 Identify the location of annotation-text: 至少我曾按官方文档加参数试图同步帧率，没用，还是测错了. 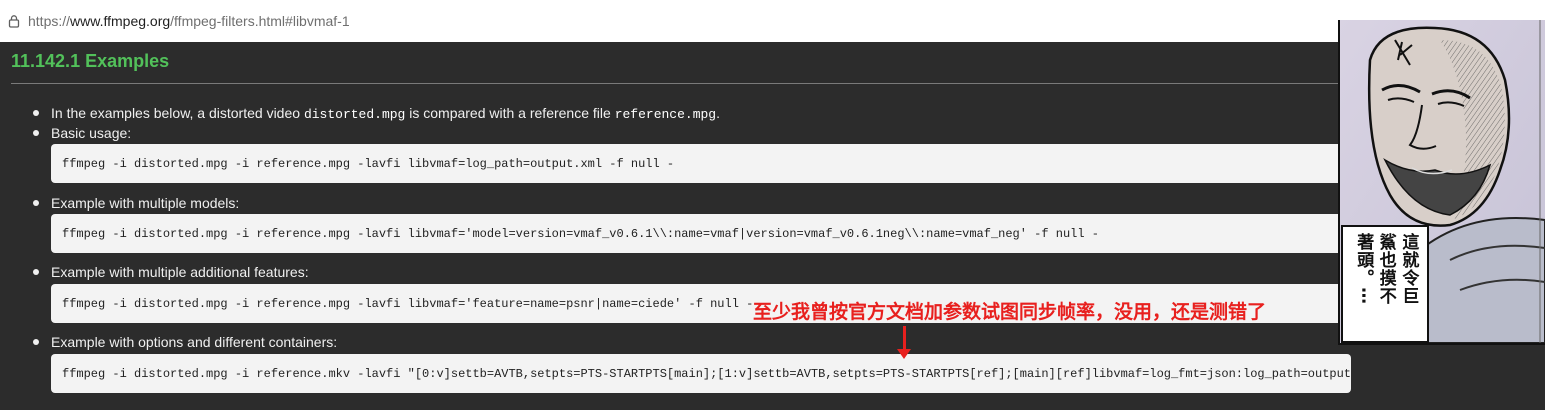
(1010, 312).